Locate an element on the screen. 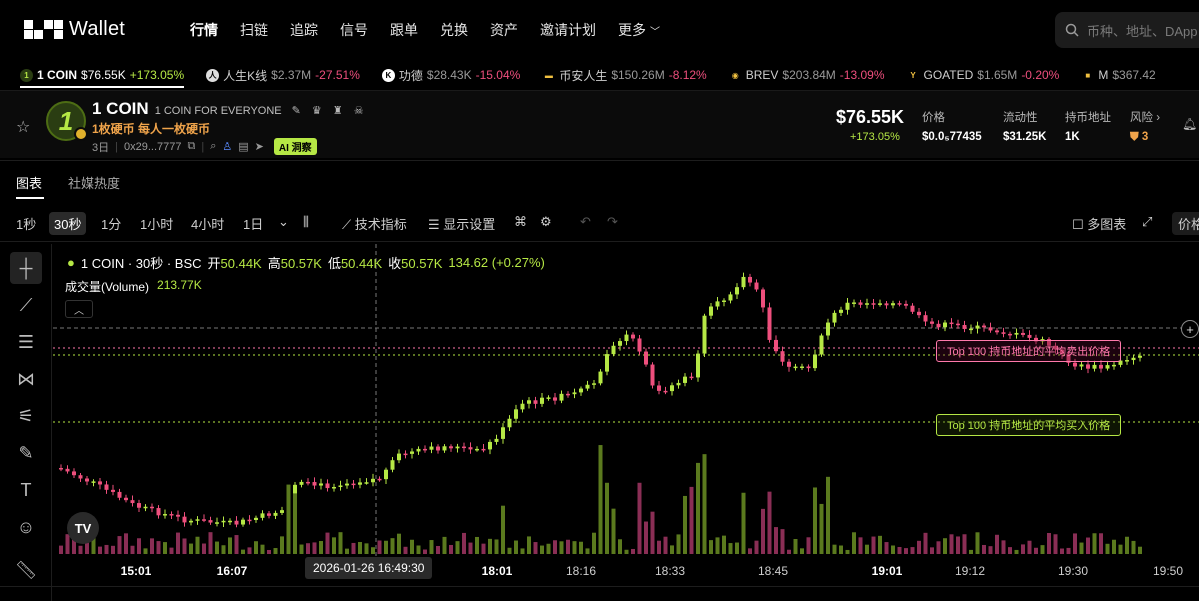 The width and height of the screenshot is (1199, 601). indicators-button: ⟋ 技术指标 is located at coordinates (374, 223).